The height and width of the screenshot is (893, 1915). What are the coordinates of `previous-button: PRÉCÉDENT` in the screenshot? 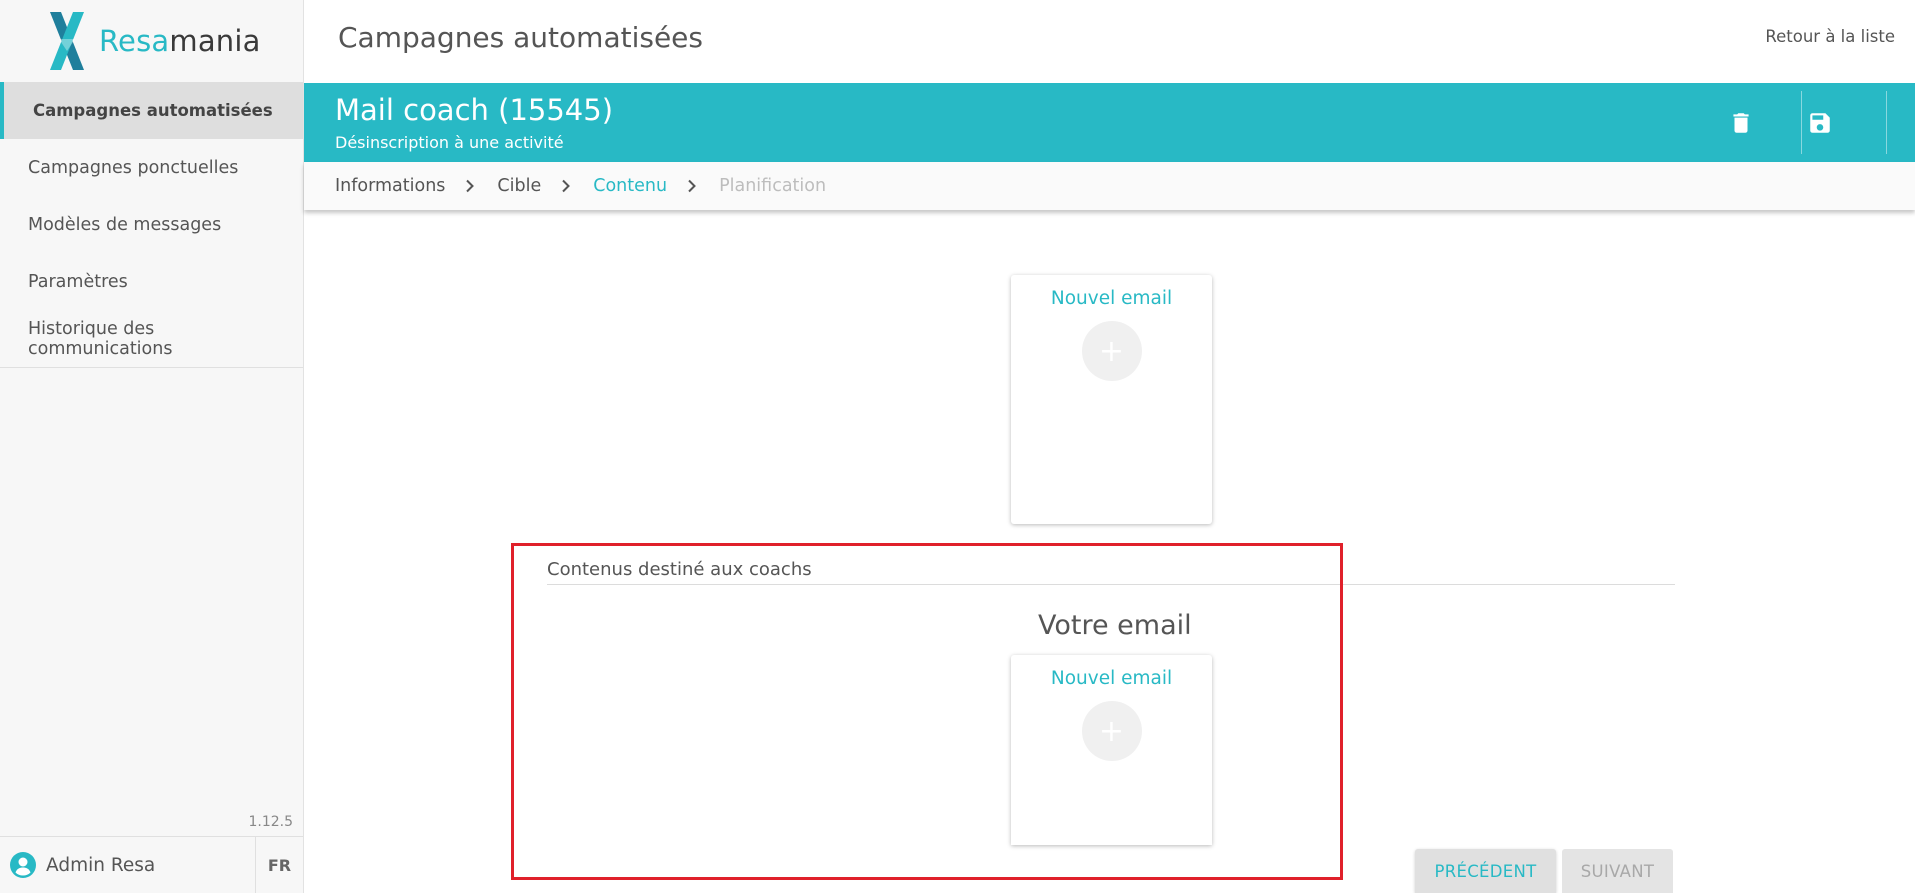 It's located at (1485, 871).